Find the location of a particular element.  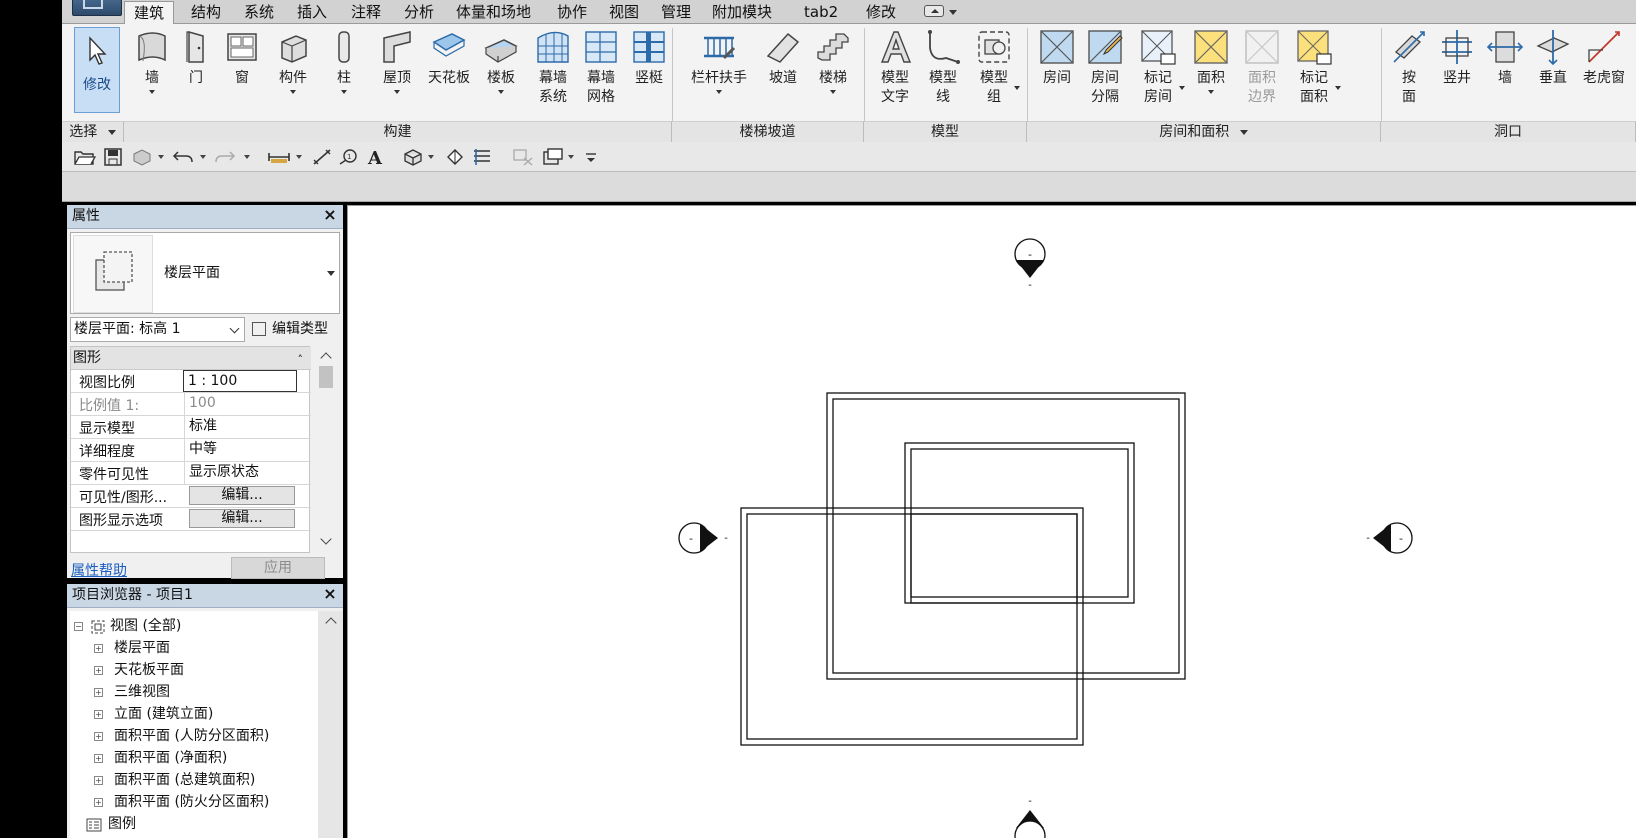

wall-outer-a is located at coordinates (1006, 536).